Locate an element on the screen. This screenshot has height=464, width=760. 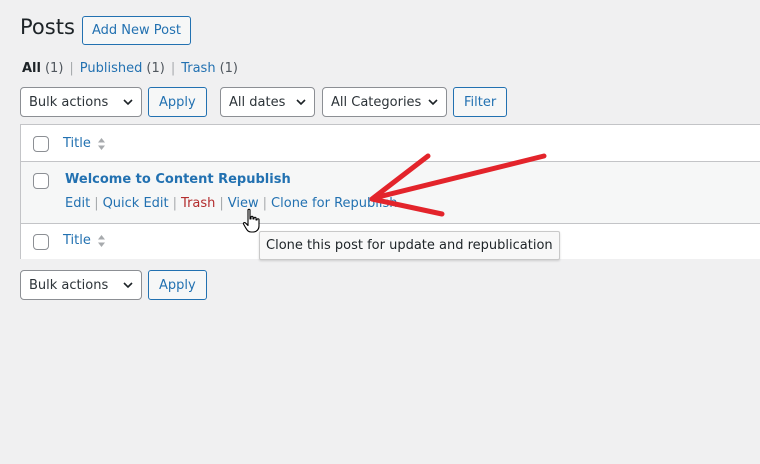
view-published: Published (1) is located at coordinates (122, 68).